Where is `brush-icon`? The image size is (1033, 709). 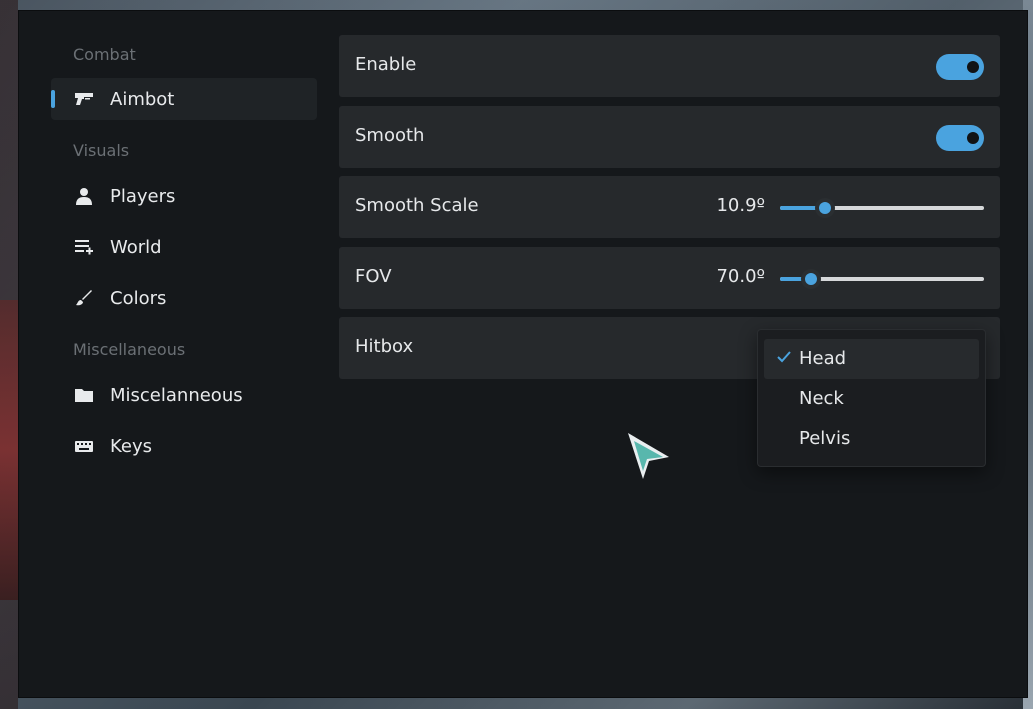
brush-icon is located at coordinates (84, 298).